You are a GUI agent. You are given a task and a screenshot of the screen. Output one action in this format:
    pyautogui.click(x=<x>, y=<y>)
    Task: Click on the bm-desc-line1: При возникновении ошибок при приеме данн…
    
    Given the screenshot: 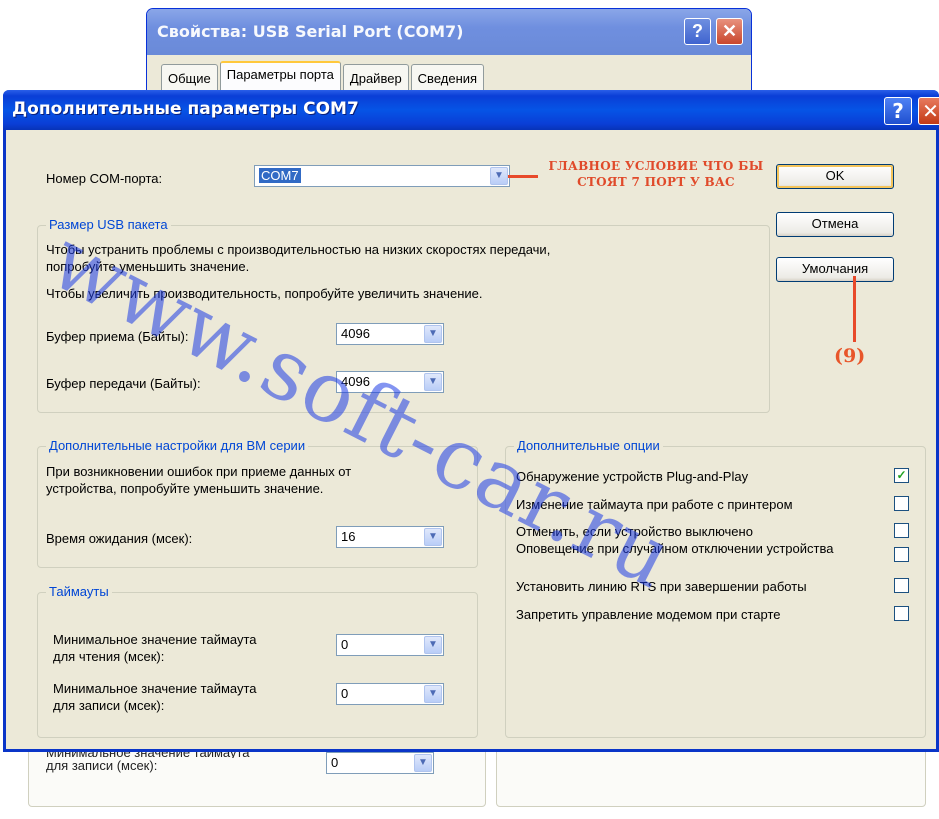 What is the action you would take?
    pyautogui.click(x=199, y=471)
    